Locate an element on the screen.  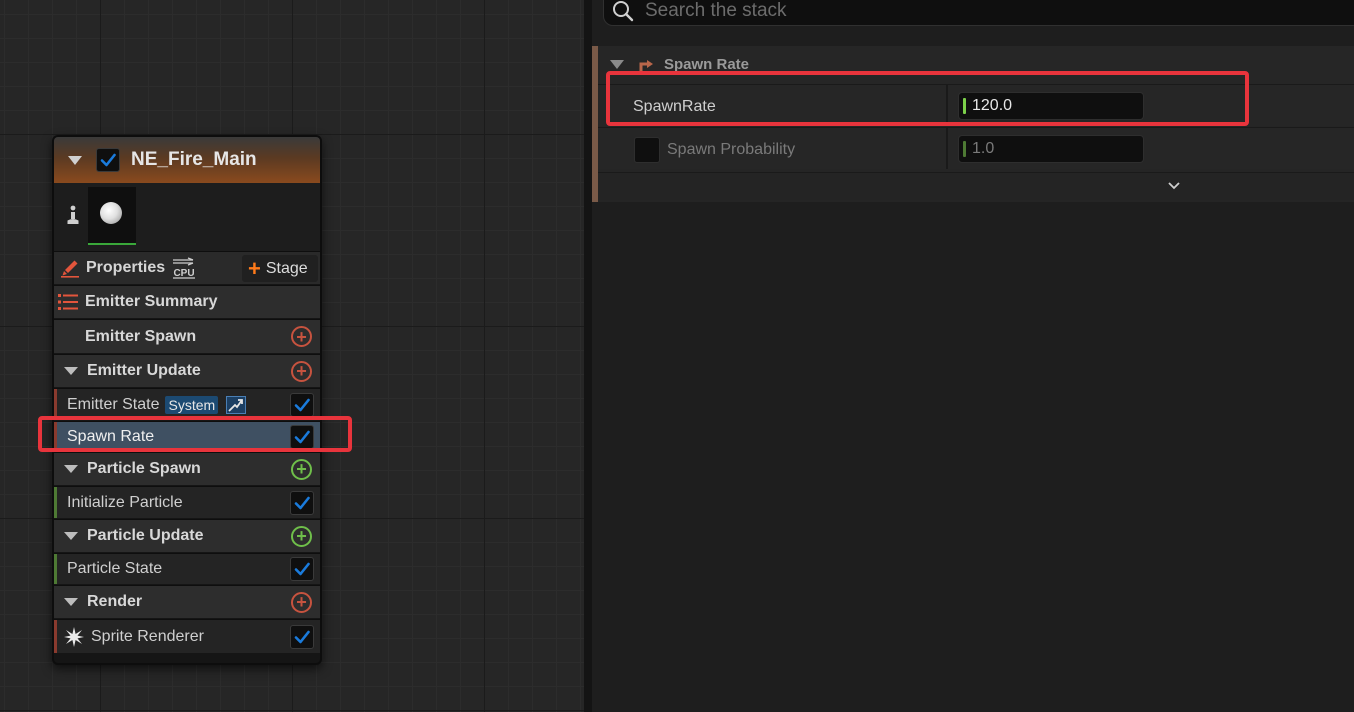
emitter-node-header: NE_Fire_Main is located at coordinates (187, 160).